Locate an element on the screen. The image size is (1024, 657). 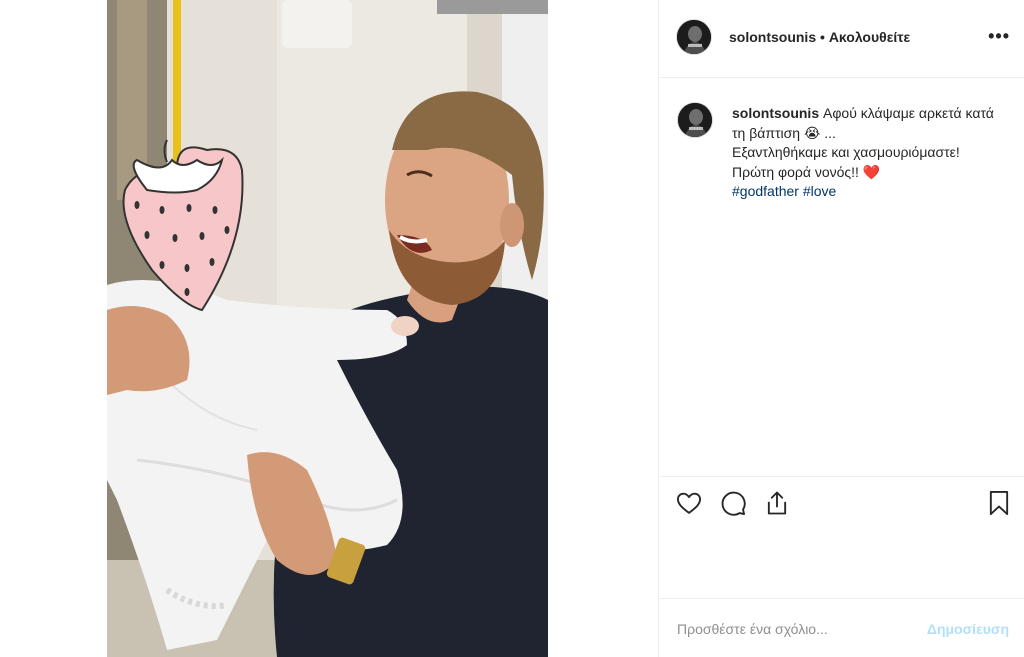
avatar is located at coordinates (694, 37).